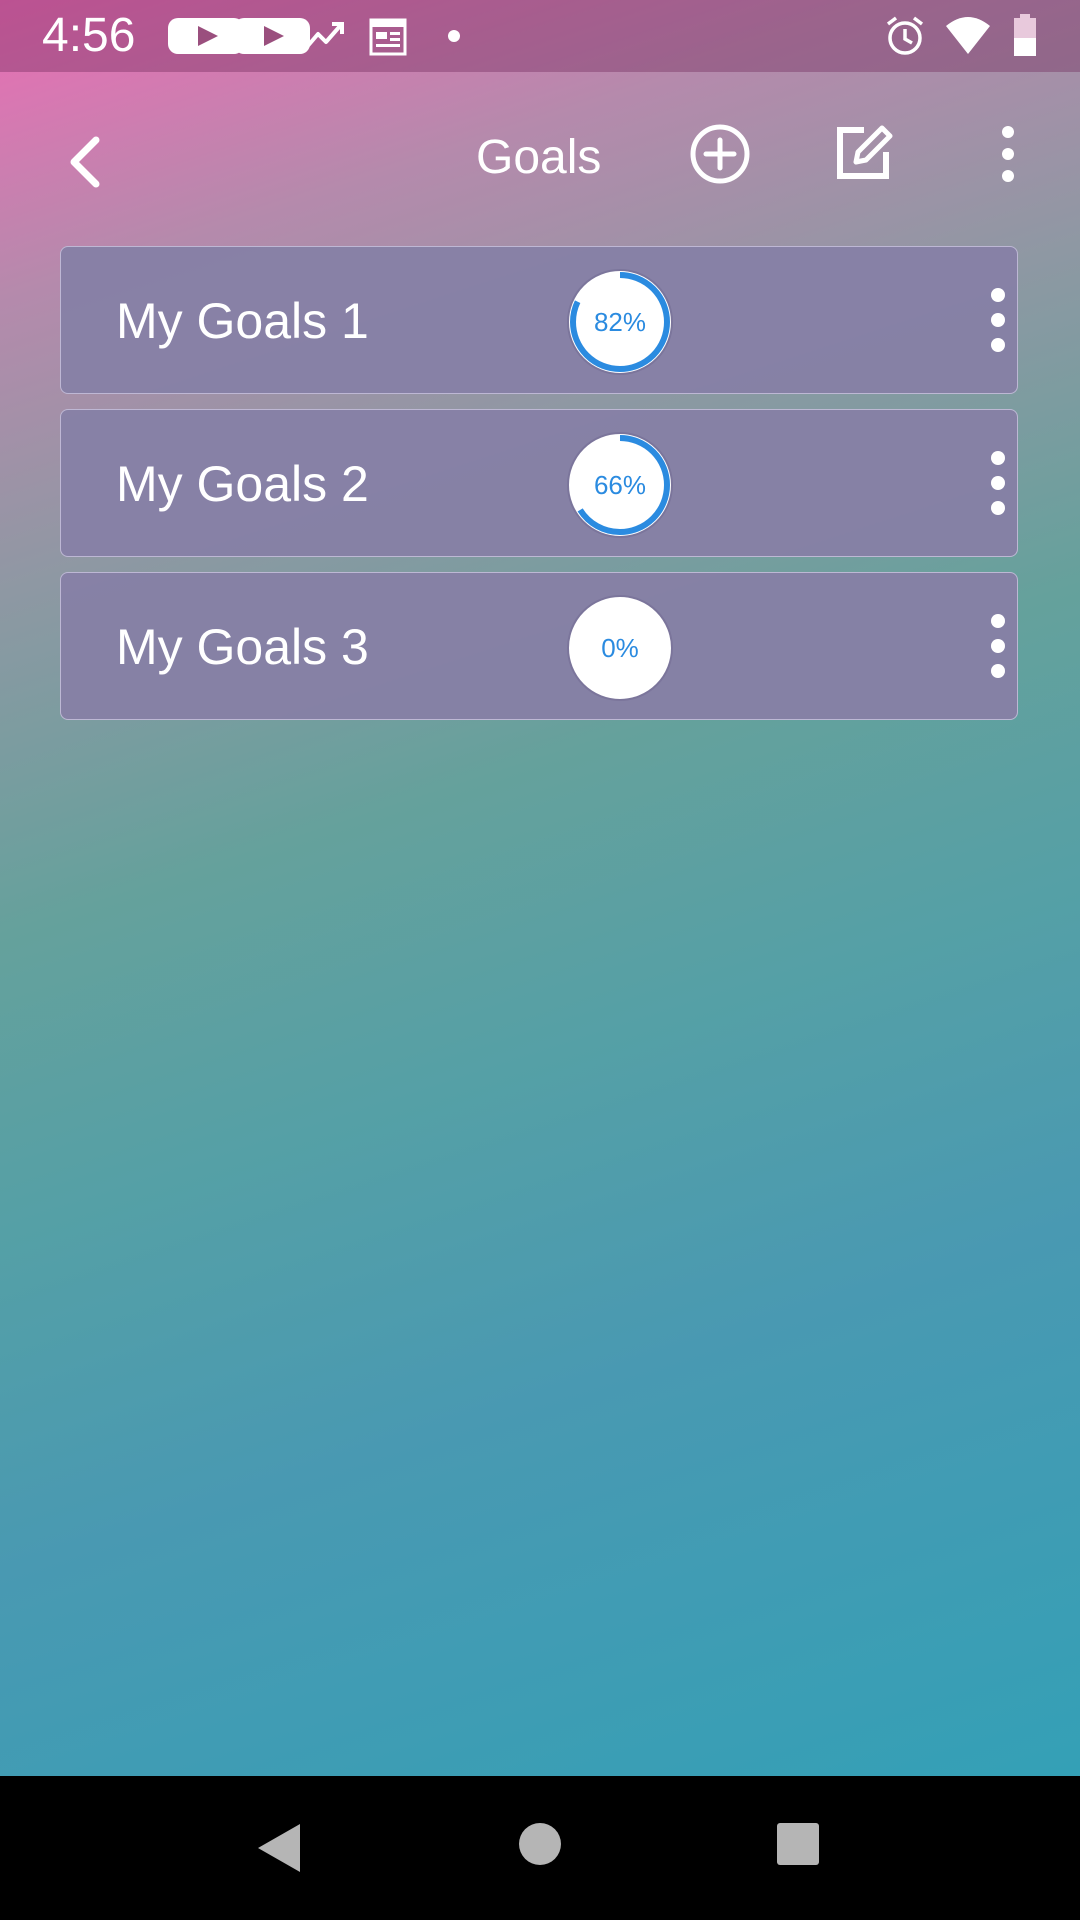  What do you see at coordinates (720, 154) in the screenshot?
I see `add-circle-icon` at bounding box center [720, 154].